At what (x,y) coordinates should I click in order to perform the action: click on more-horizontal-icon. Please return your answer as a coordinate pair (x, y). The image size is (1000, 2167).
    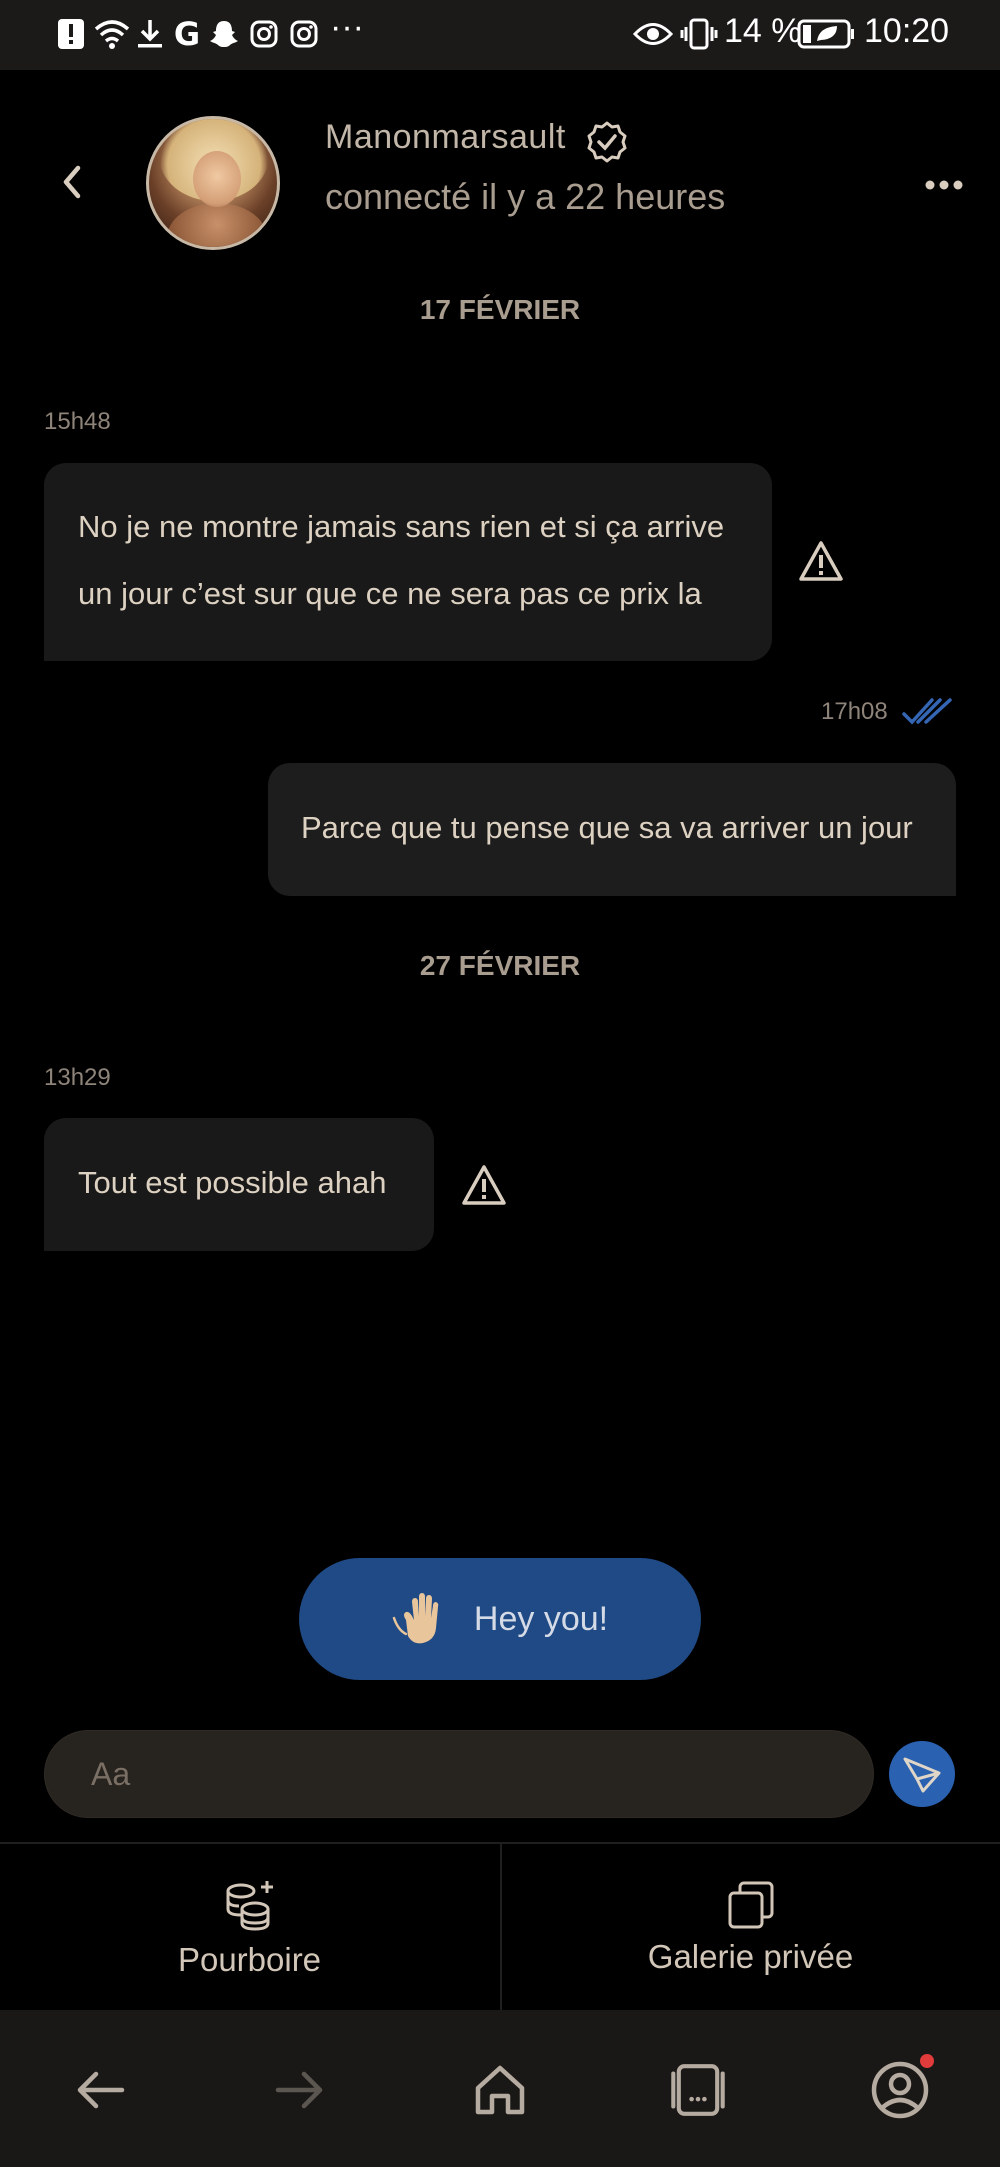
    Looking at the image, I should click on (944, 185).